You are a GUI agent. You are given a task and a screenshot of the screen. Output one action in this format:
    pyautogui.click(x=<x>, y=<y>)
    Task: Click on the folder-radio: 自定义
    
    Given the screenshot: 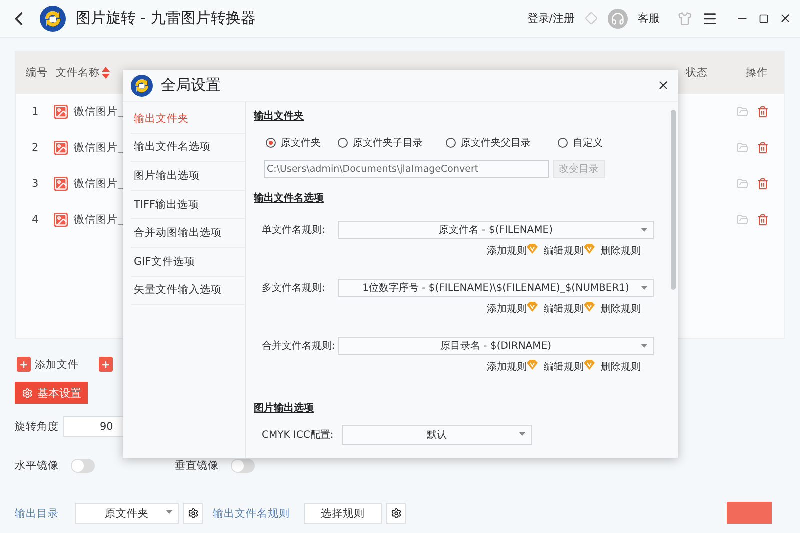 What is the action you would take?
    pyautogui.click(x=580, y=143)
    